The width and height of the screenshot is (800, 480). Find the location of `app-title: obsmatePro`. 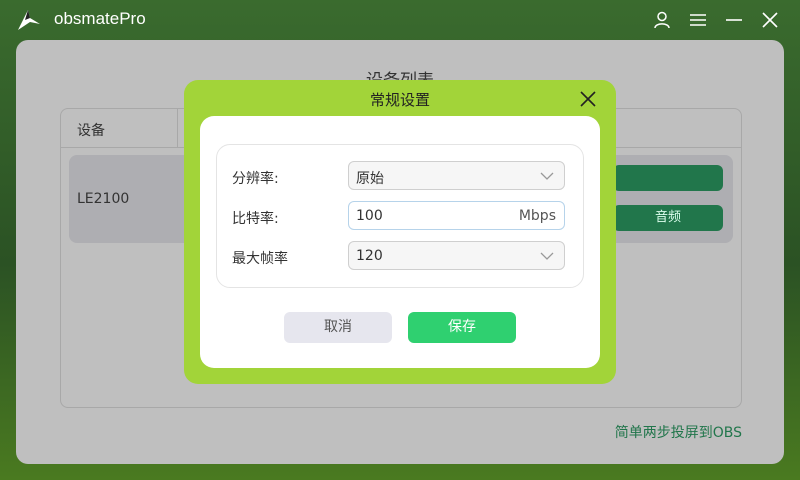

app-title: obsmatePro is located at coordinates (100, 18).